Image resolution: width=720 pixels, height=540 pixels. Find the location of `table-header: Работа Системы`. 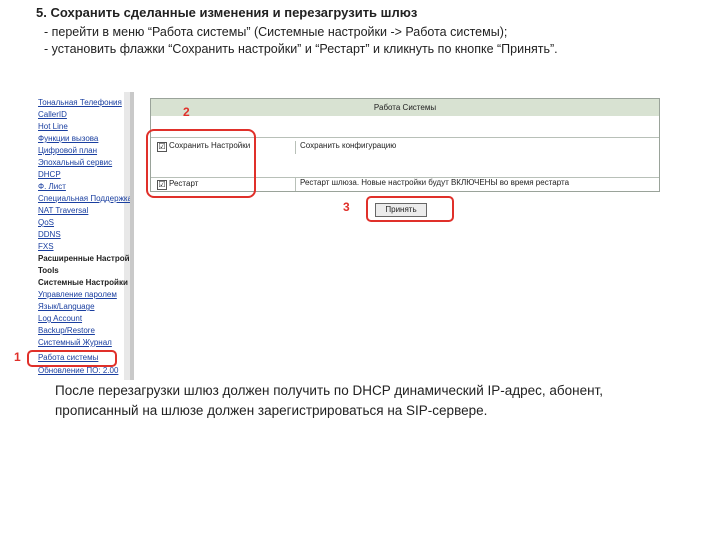

table-header: Работа Системы is located at coordinates (405, 107).